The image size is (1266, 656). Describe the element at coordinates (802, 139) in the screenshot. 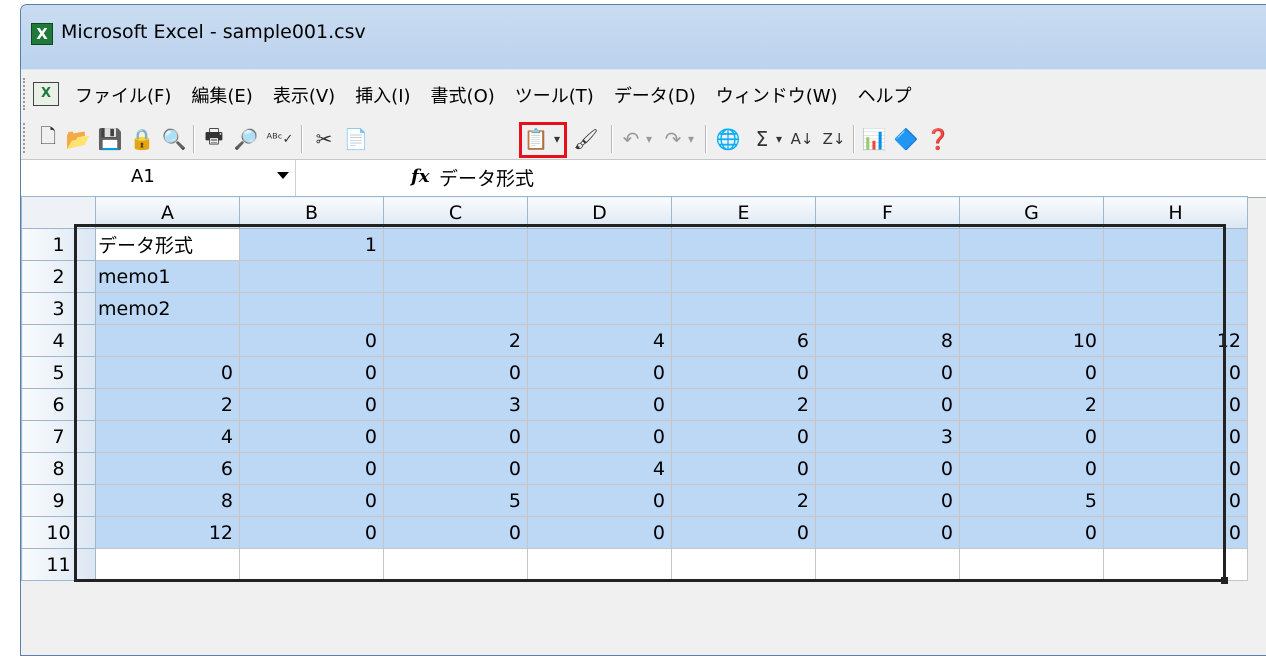

I see `sort-asc-icon: A↓` at that location.